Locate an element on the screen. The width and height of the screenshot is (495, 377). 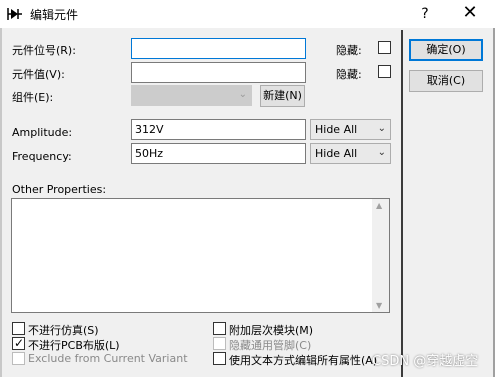
frequency-input: 50Hz is located at coordinates (218, 153).